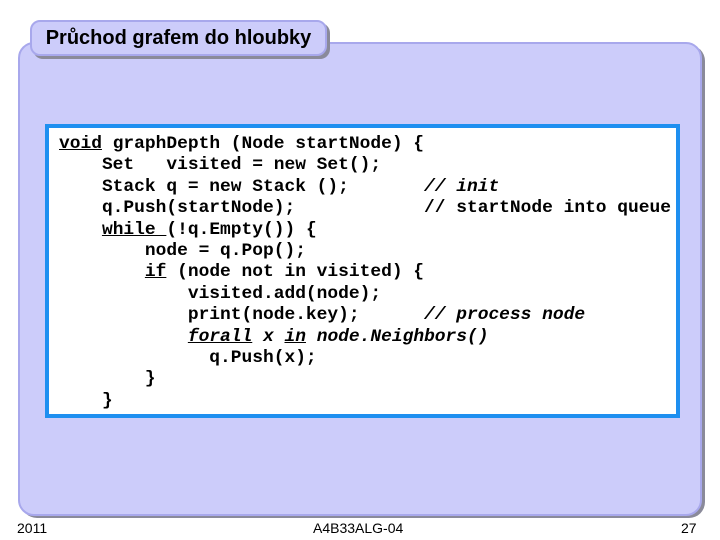 The image size is (720, 540). What do you see at coordinates (155, 272) in the screenshot?
I see `code-keyword: if` at bounding box center [155, 272].